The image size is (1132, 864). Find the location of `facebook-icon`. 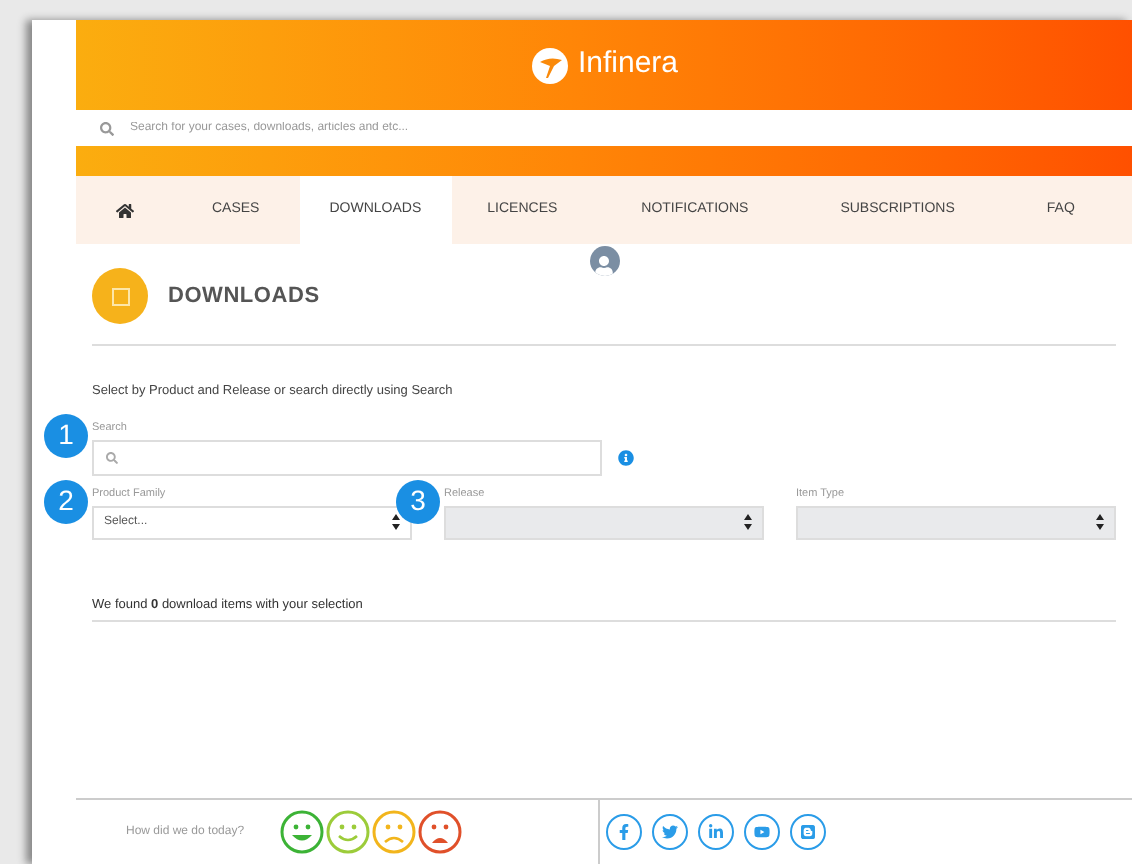

facebook-icon is located at coordinates (624, 832).